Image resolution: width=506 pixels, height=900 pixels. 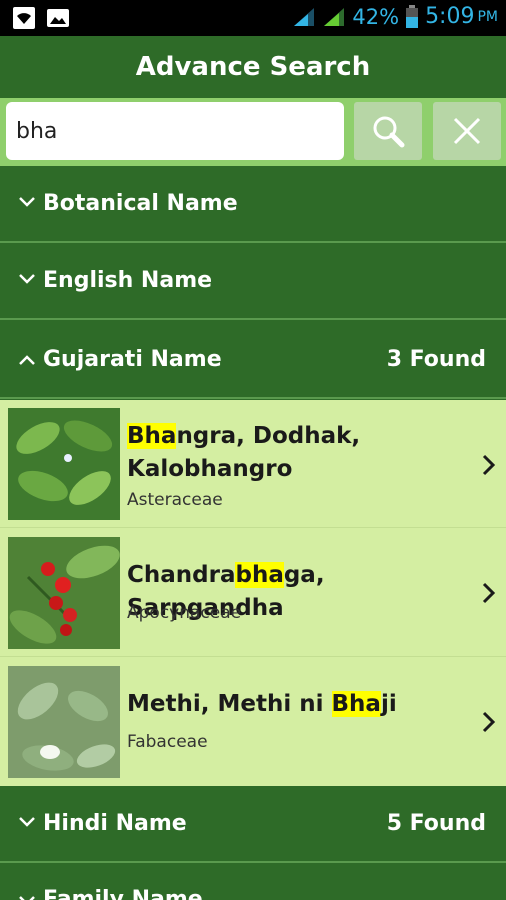 What do you see at coordinates (412, 16) in the screenshot?
I see `battery-icon` at bounding box center [412, 16].